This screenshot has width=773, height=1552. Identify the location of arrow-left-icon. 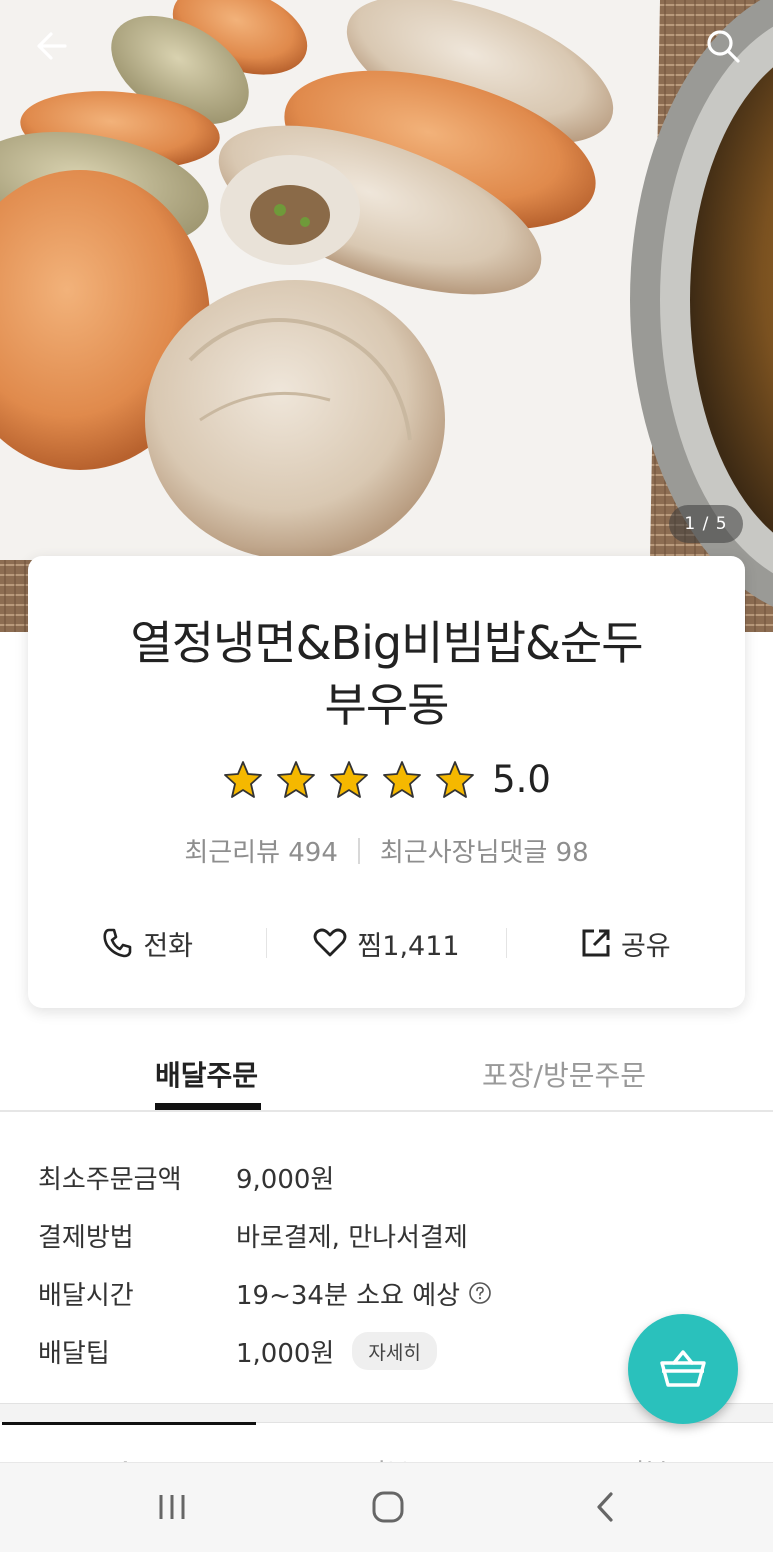
(52, 46).